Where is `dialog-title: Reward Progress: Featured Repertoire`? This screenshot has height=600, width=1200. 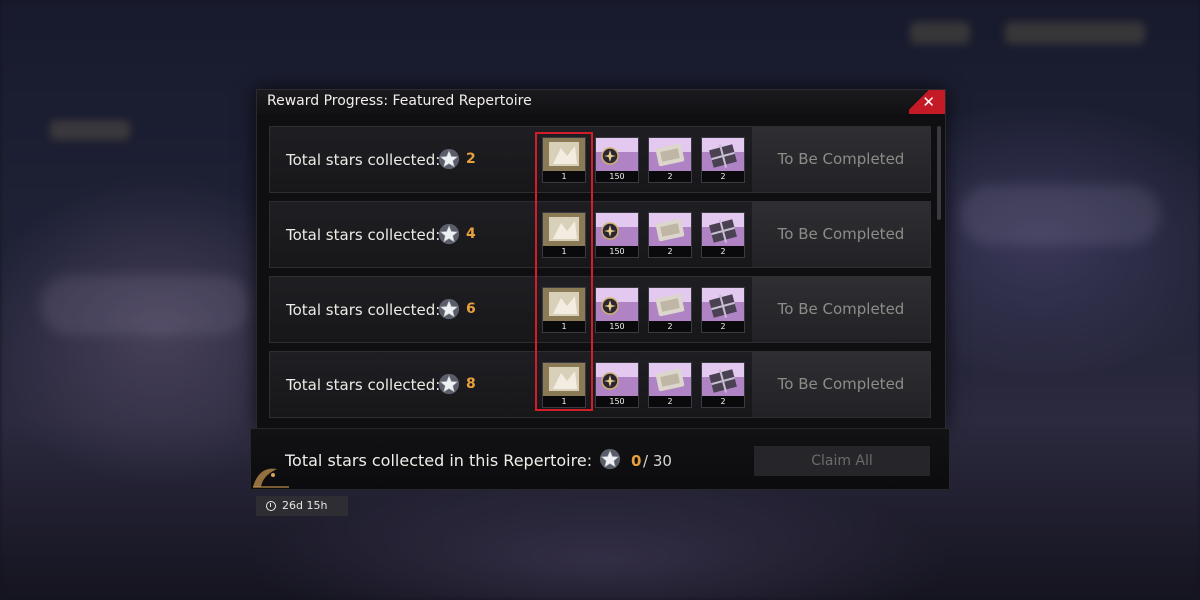
dialog-title: Reward Progress: Featured Repertoire is located at coordinates (399, 101).